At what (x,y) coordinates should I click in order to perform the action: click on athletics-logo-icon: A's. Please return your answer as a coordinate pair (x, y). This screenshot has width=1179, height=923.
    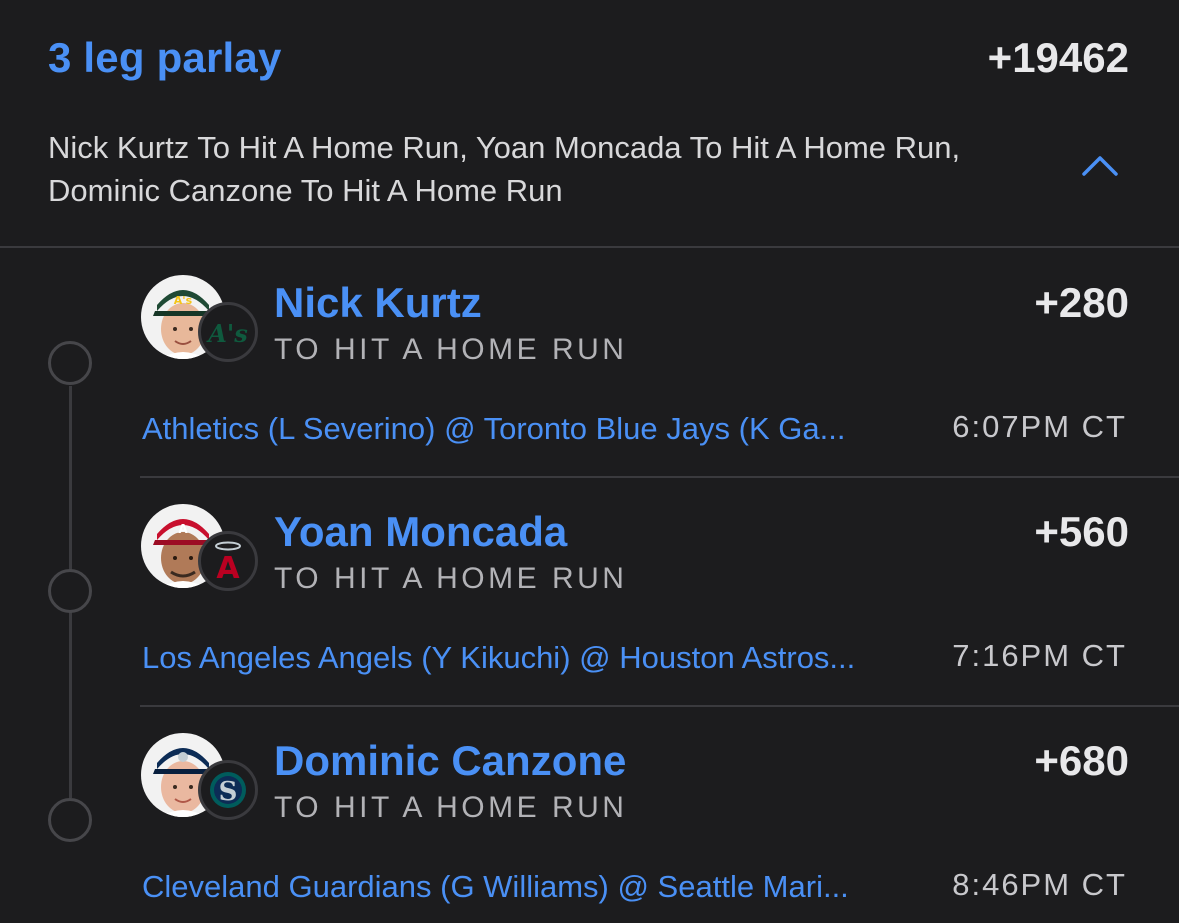
    Looking at the image, I should click on (228, 332).